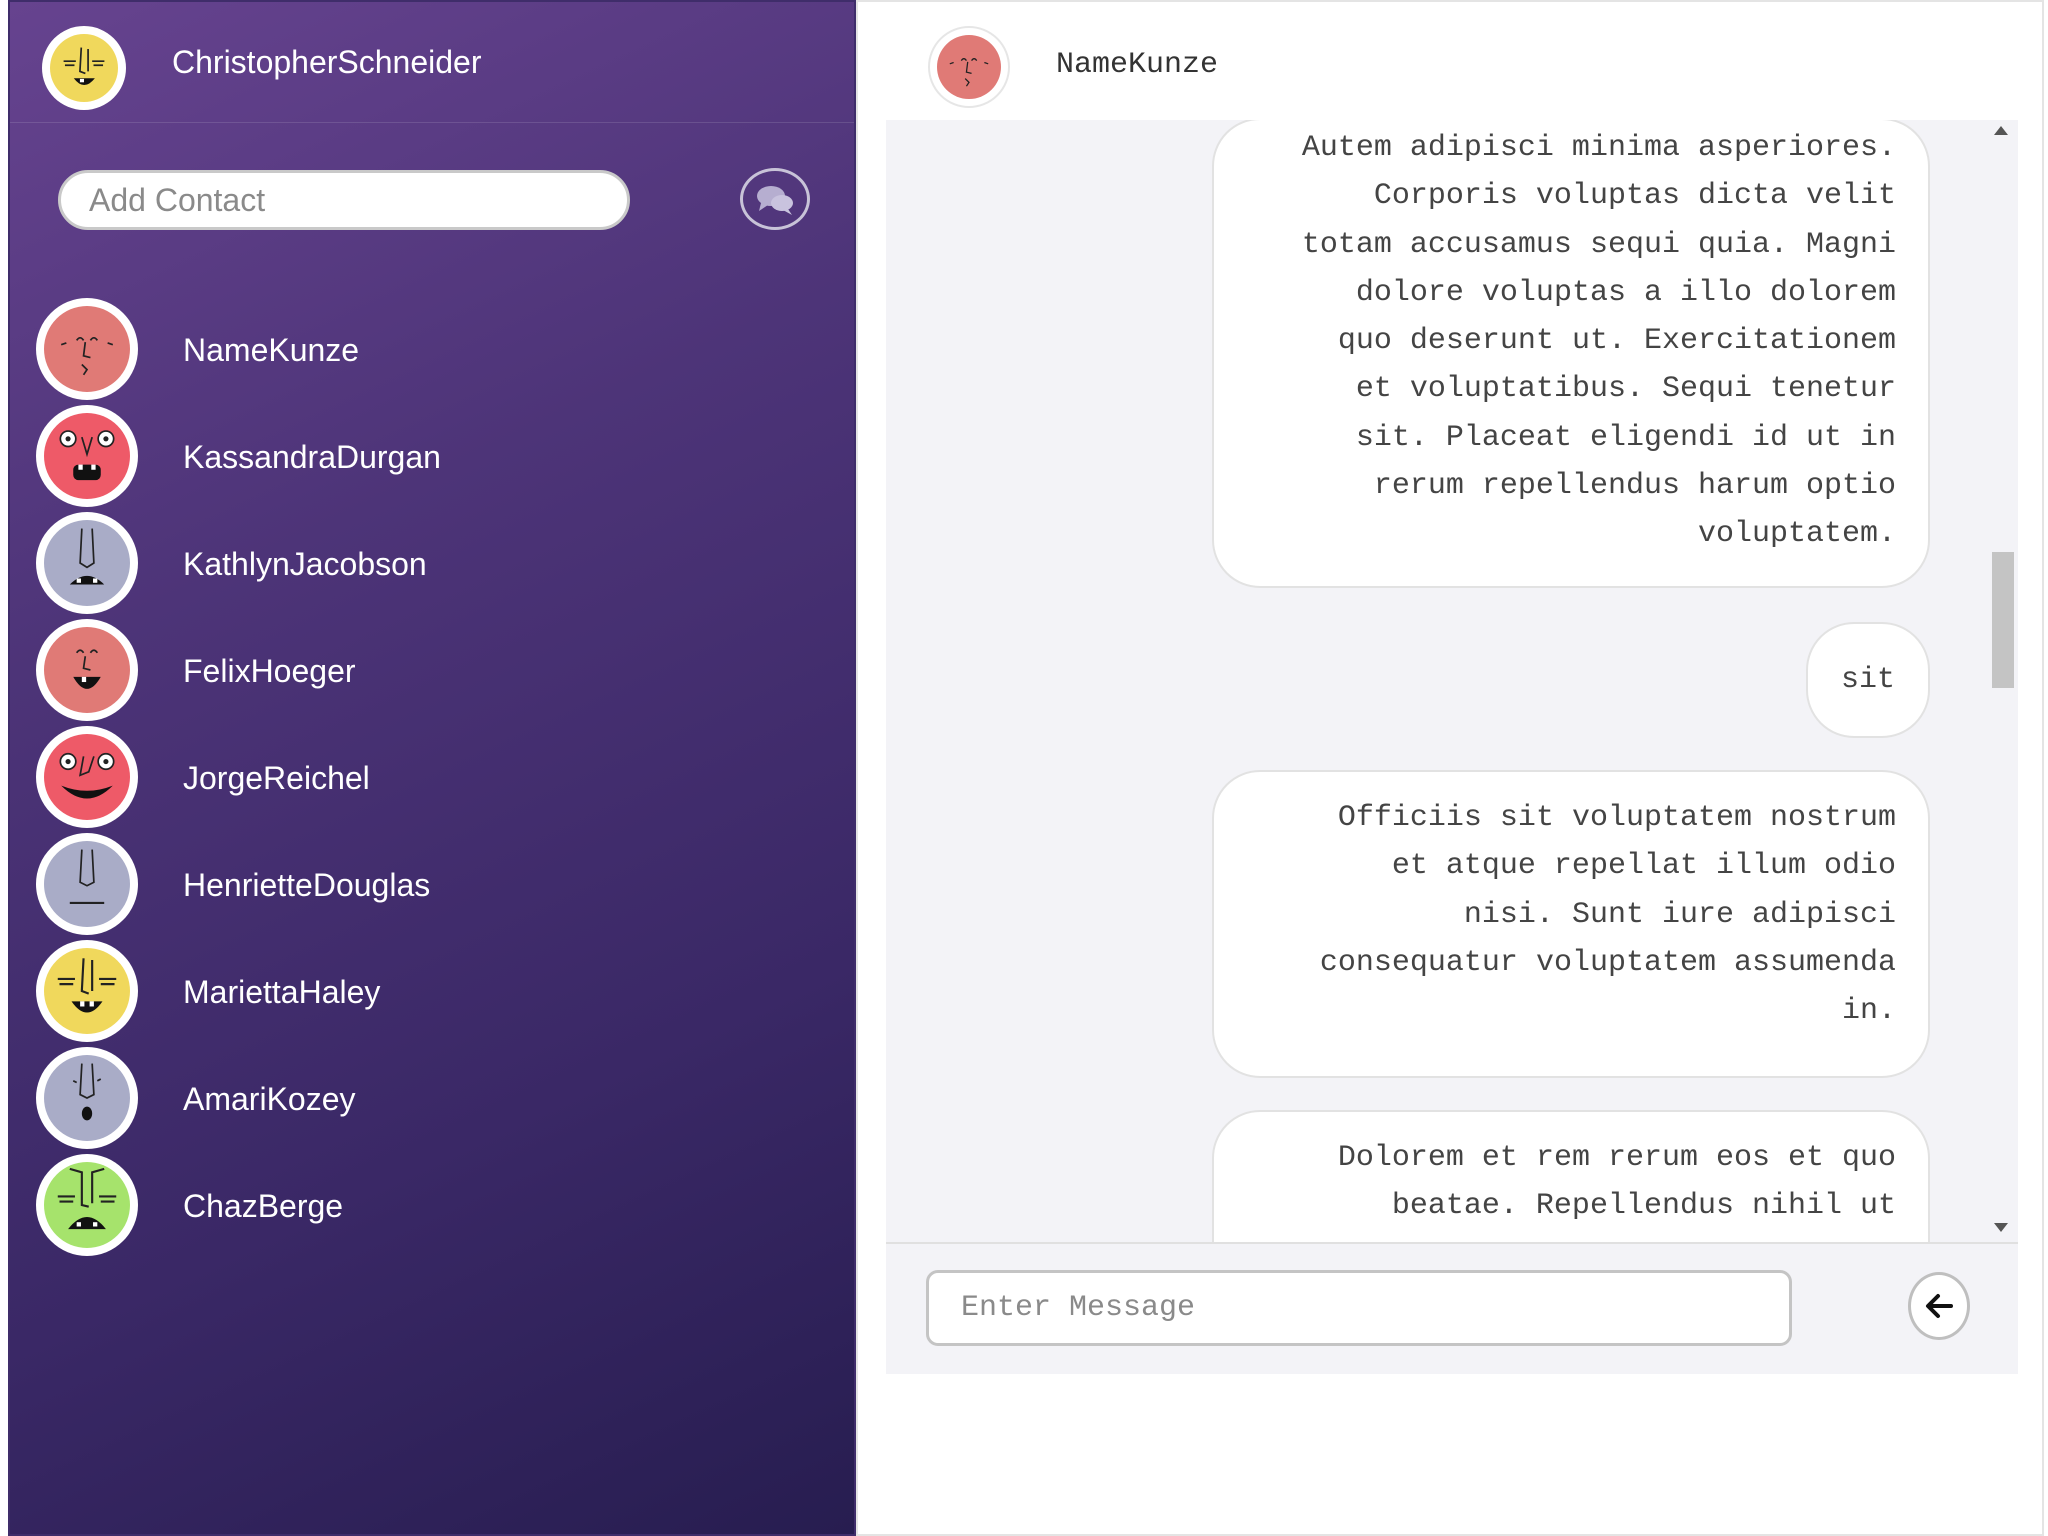 This screenshot has height=1536, width=2048. I want to click on current-user-avatar, so click(84, 68).